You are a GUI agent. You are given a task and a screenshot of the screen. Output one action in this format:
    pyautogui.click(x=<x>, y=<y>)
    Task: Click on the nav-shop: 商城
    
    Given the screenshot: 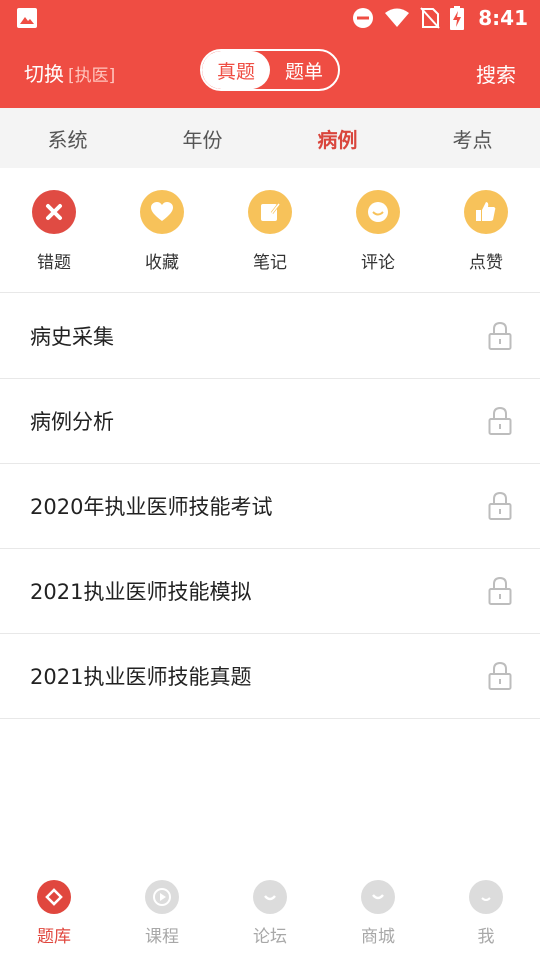 What is the action you would take?
    pyautogui.click(x=378, y=913)
    